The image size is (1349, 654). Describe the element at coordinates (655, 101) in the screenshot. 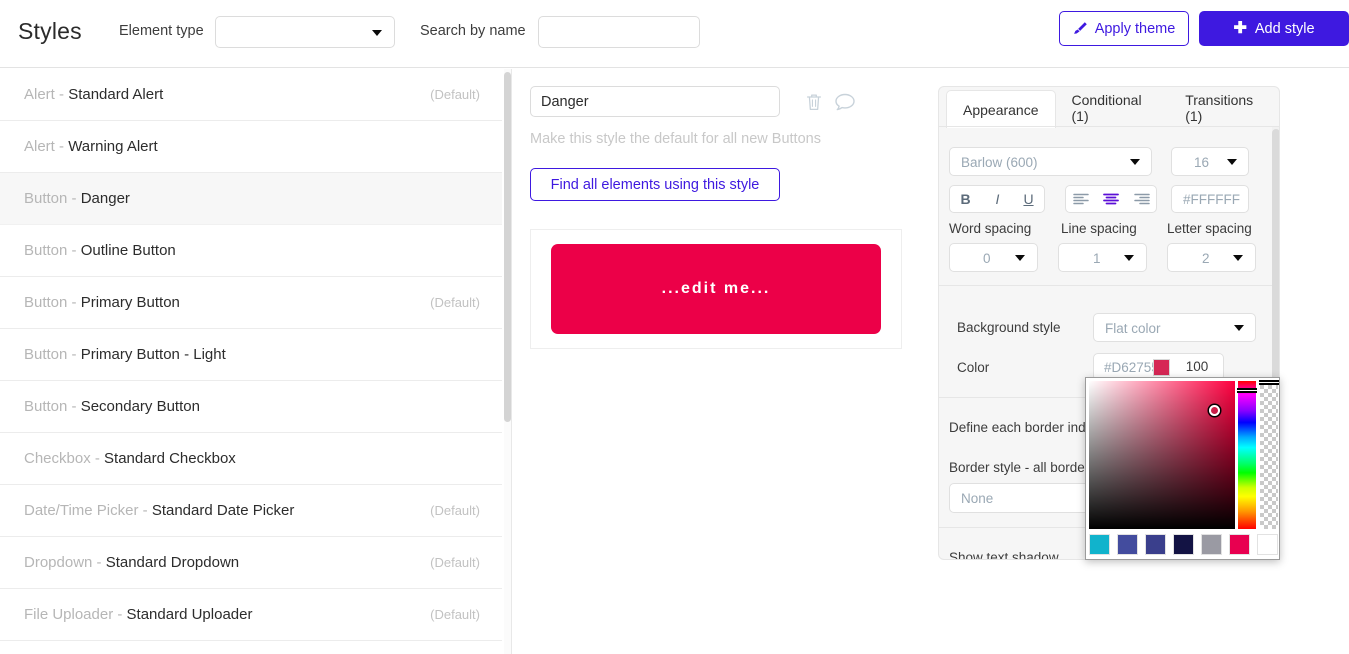

I see `style-name-input` at that location.